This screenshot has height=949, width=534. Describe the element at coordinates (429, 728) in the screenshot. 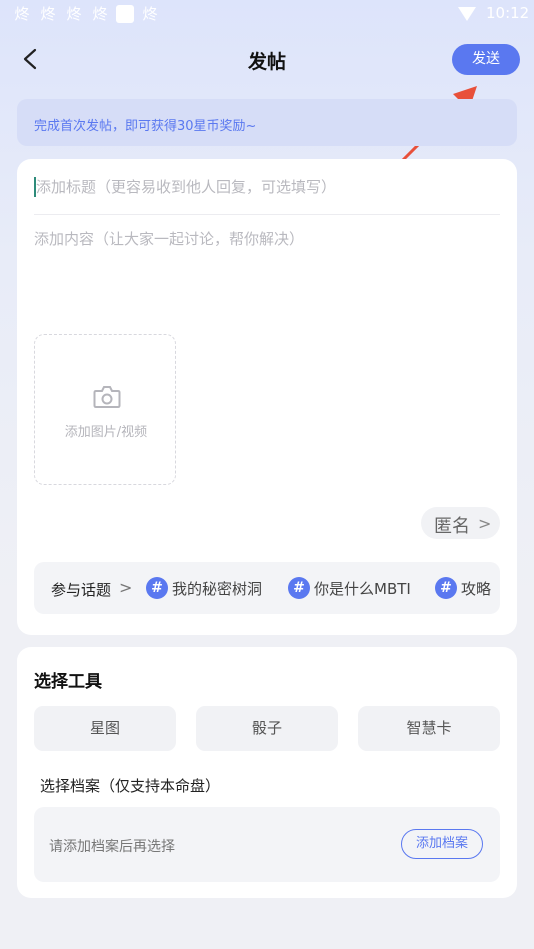

I see `tool-button-wisdom-card: 智慧卡` at that location.